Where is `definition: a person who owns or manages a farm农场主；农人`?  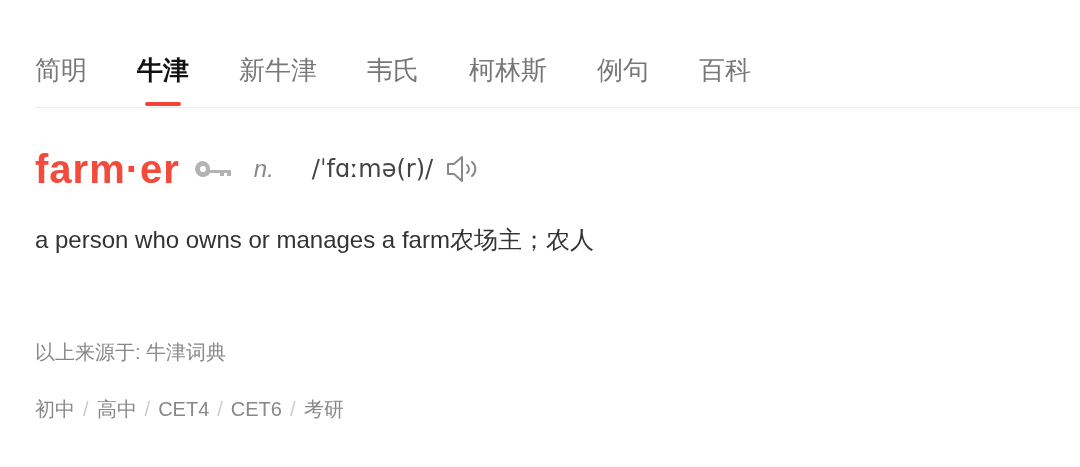 definition: a person who owns or manages a farm农场主；农人 is located at coordinates (315, 240).